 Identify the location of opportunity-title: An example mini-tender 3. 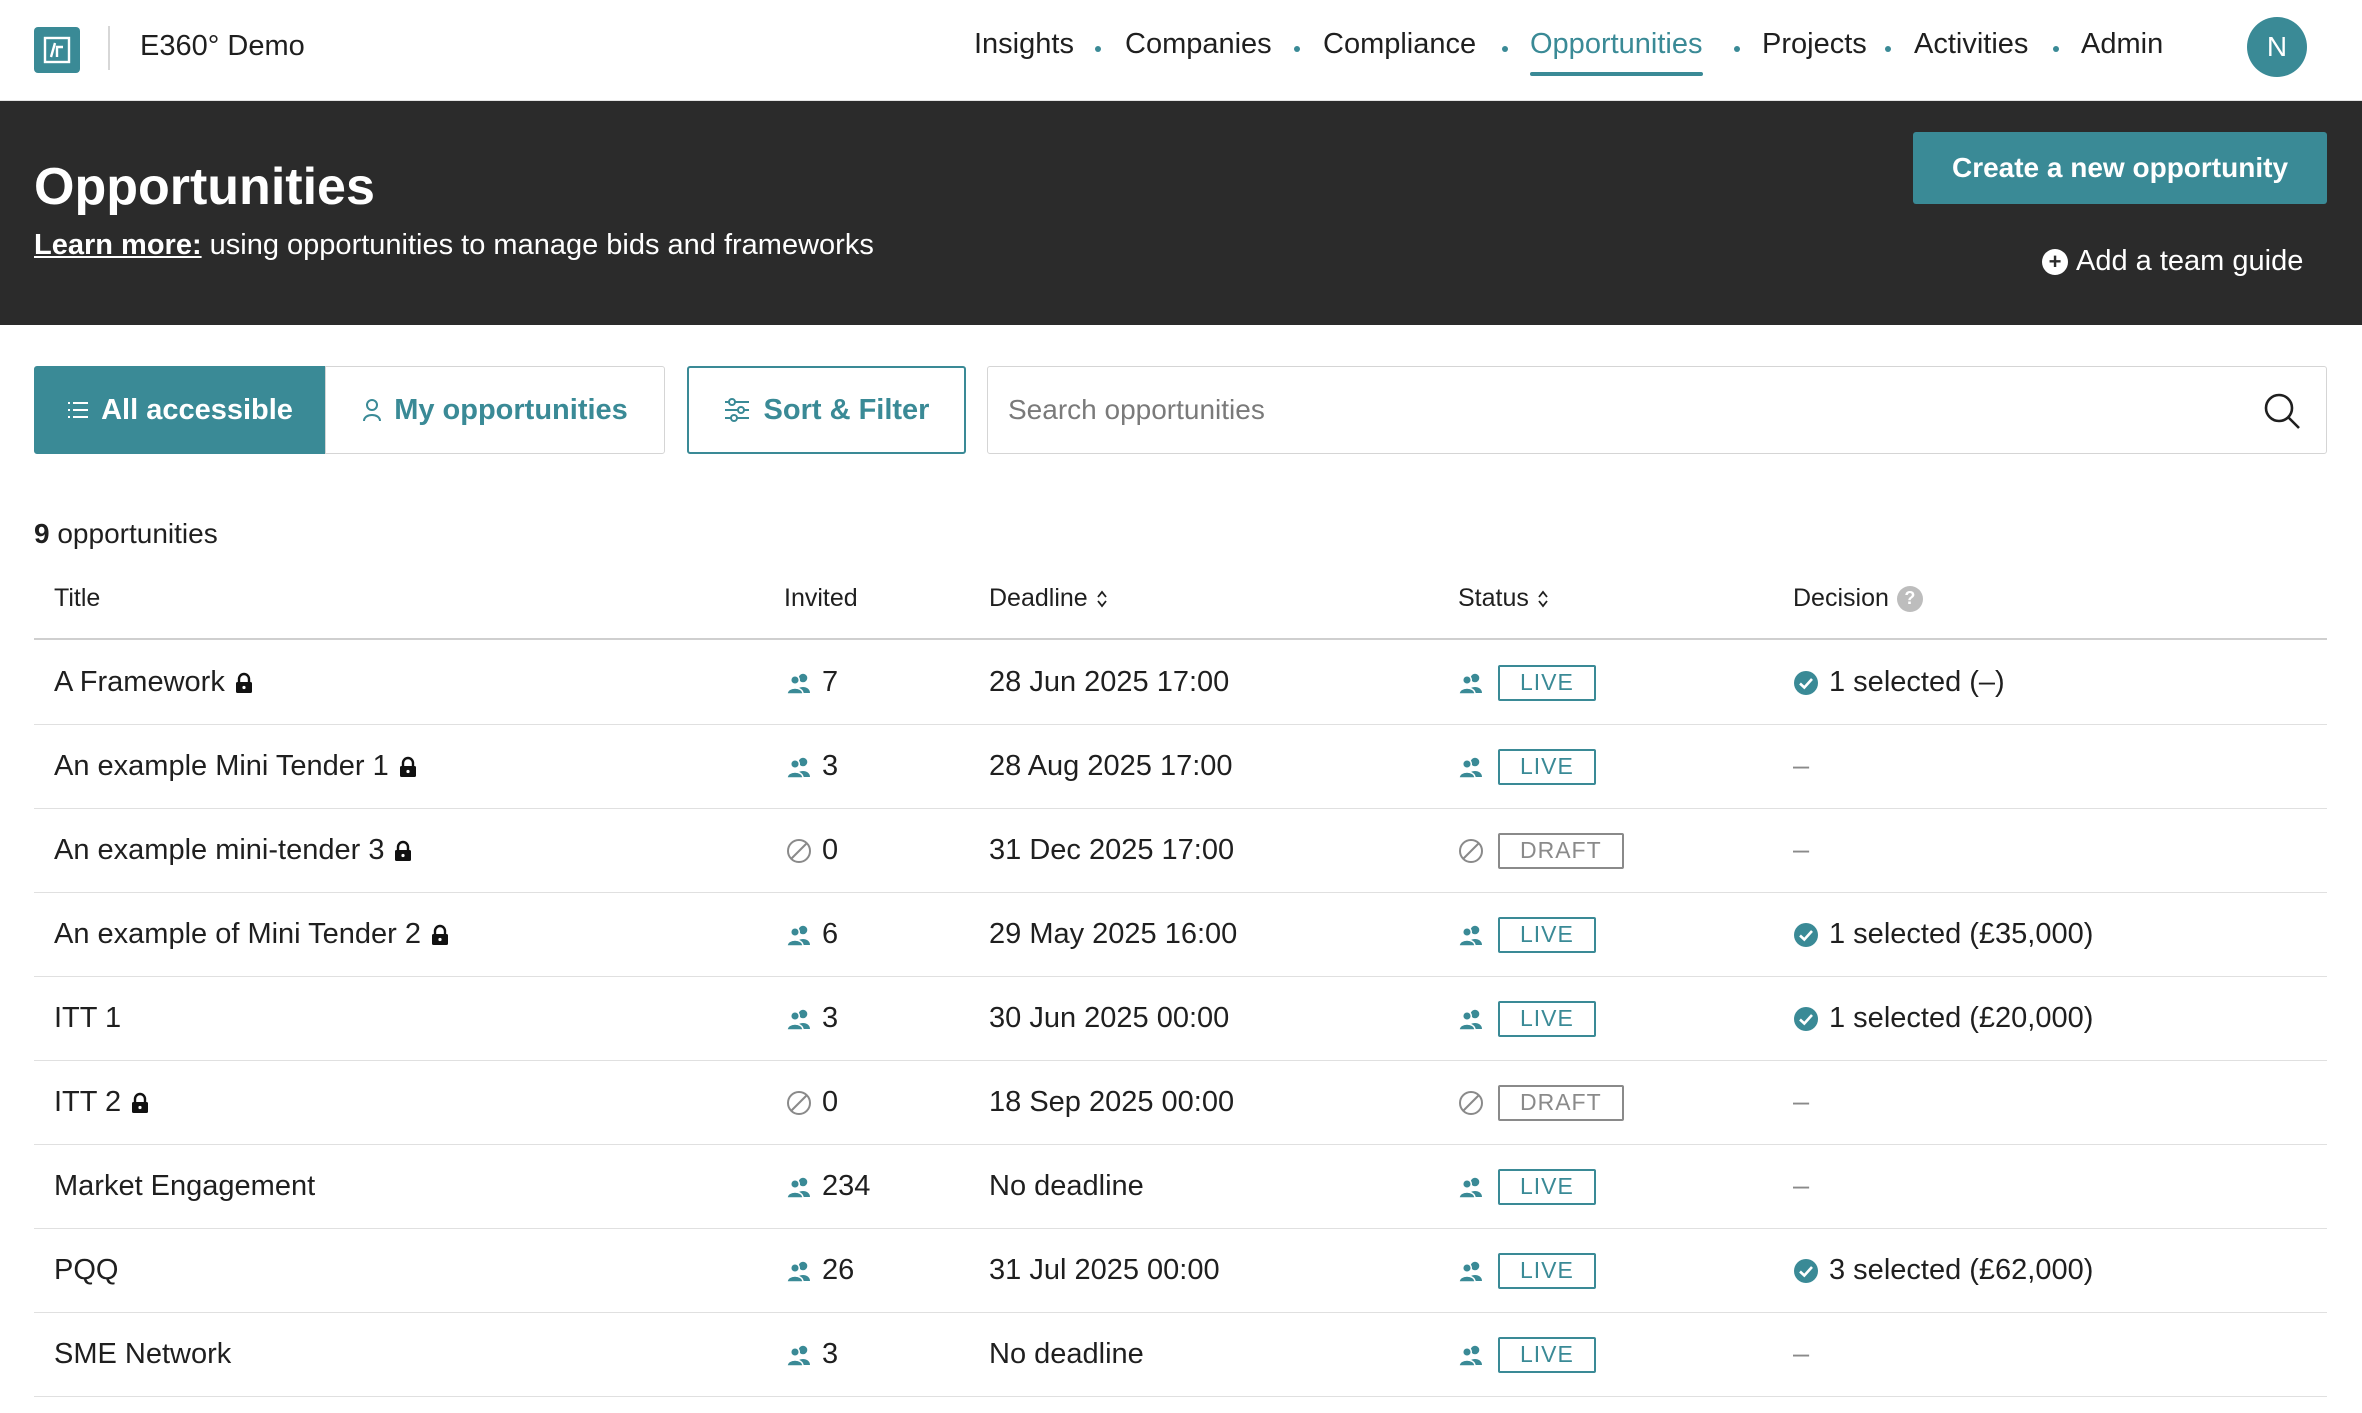
(233, 850).